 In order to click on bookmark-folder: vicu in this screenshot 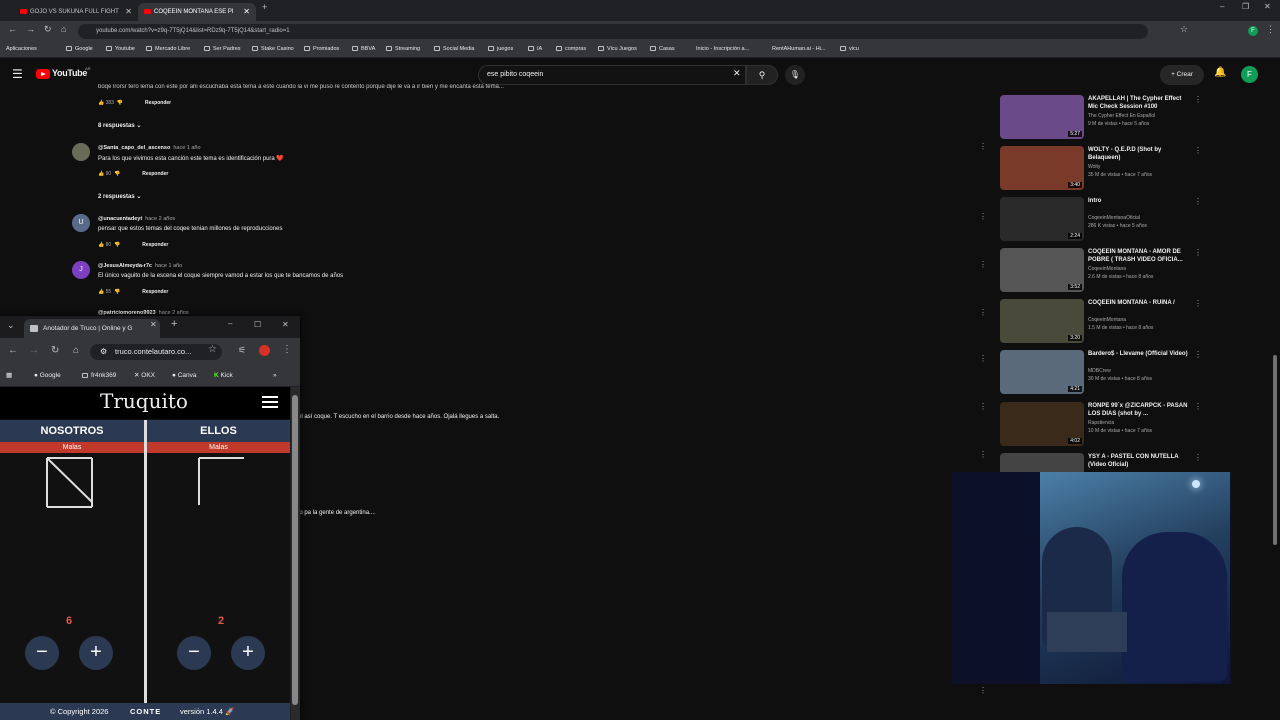, I will do `click(849, 49)`.